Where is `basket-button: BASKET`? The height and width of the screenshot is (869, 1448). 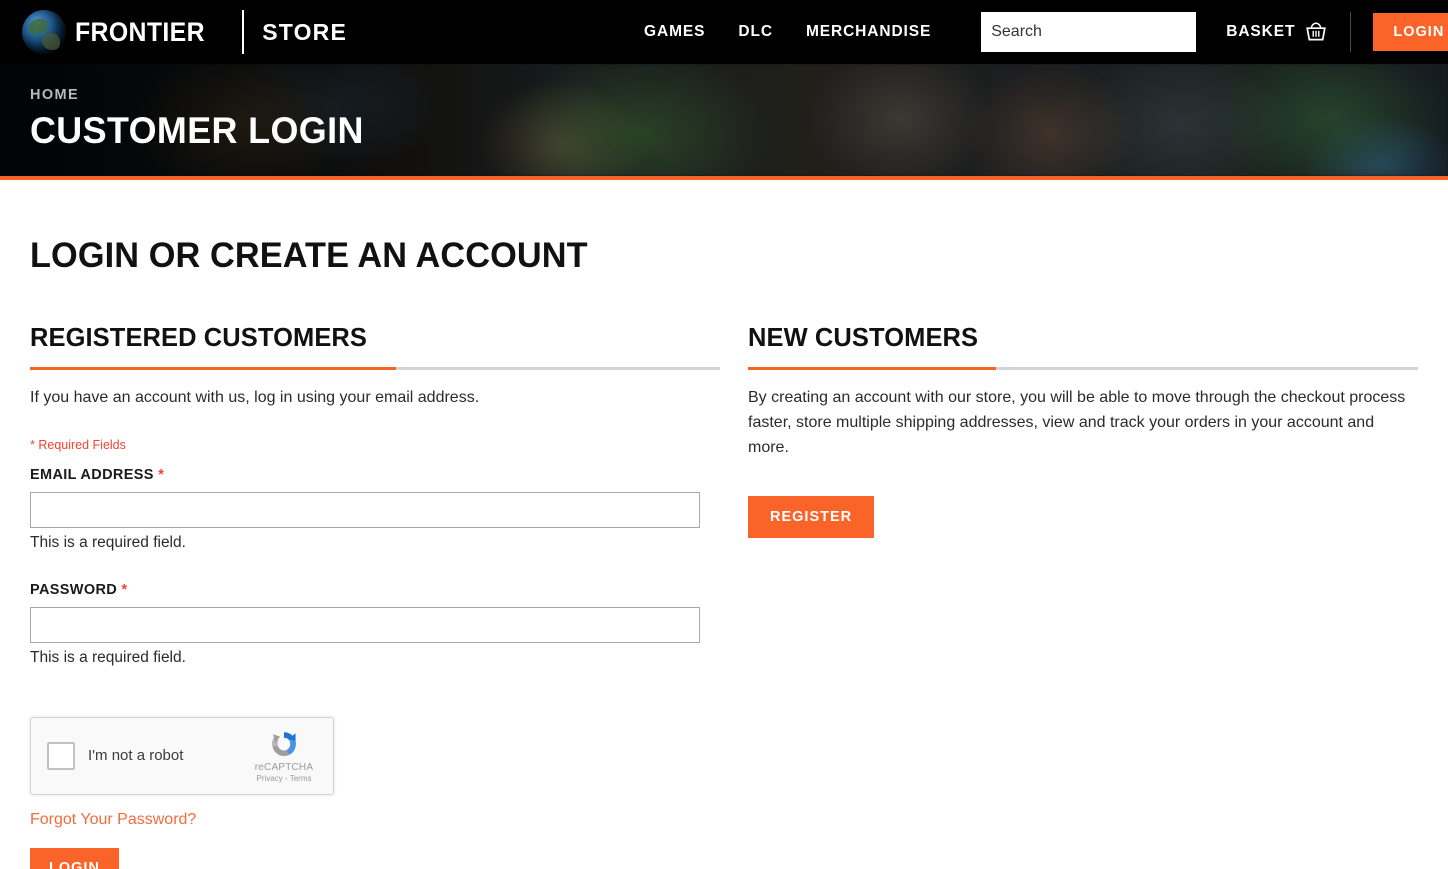
basket-button: BASKET is located at coordinates (1277, 32).